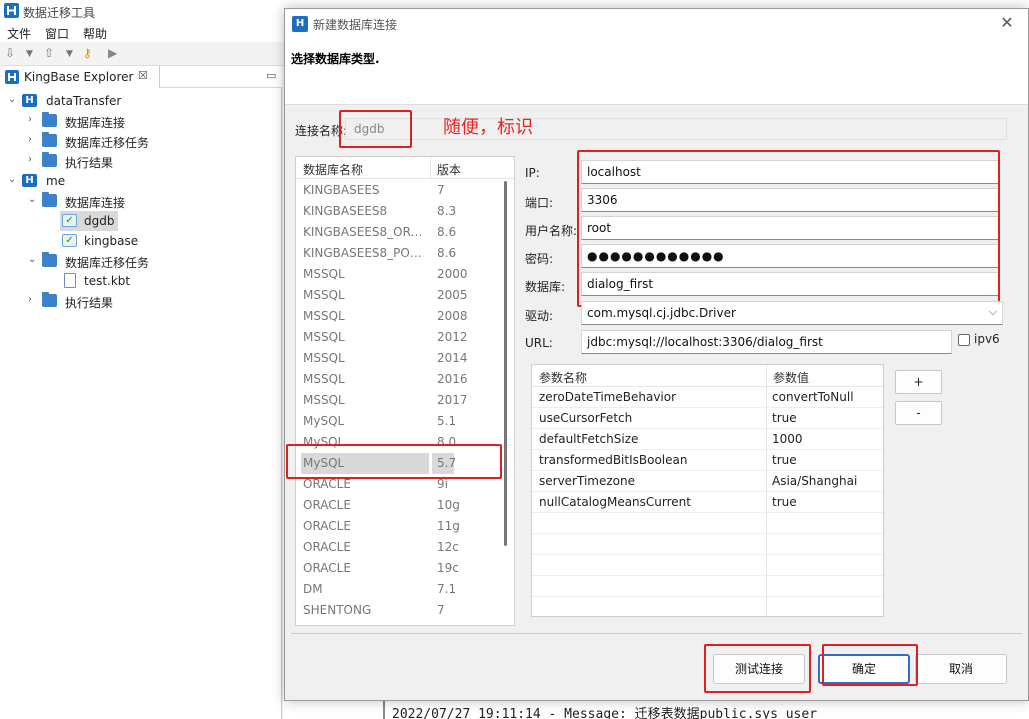 The width and height of the screenshot is (1029, 719). Describe the element at coordinates (401, 337) in the screenshot. I see `database-type-row: MSSQL 2012` at that location.